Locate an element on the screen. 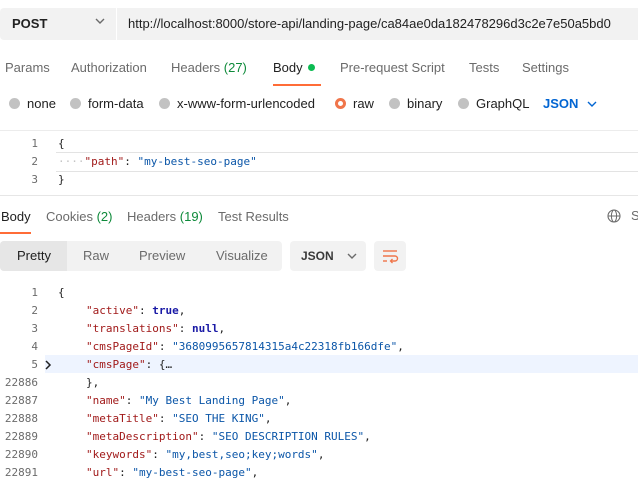  body-type-none: none is located at coordinates (32, 103).